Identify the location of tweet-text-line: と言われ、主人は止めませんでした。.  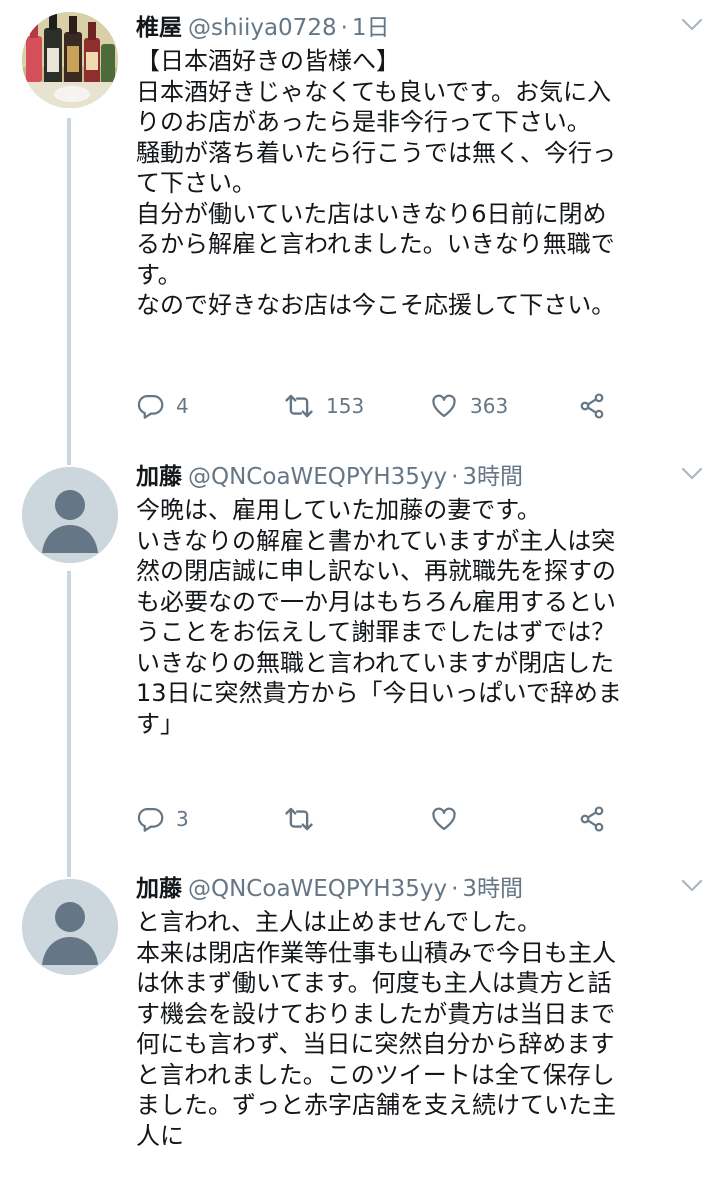
(339, 922).